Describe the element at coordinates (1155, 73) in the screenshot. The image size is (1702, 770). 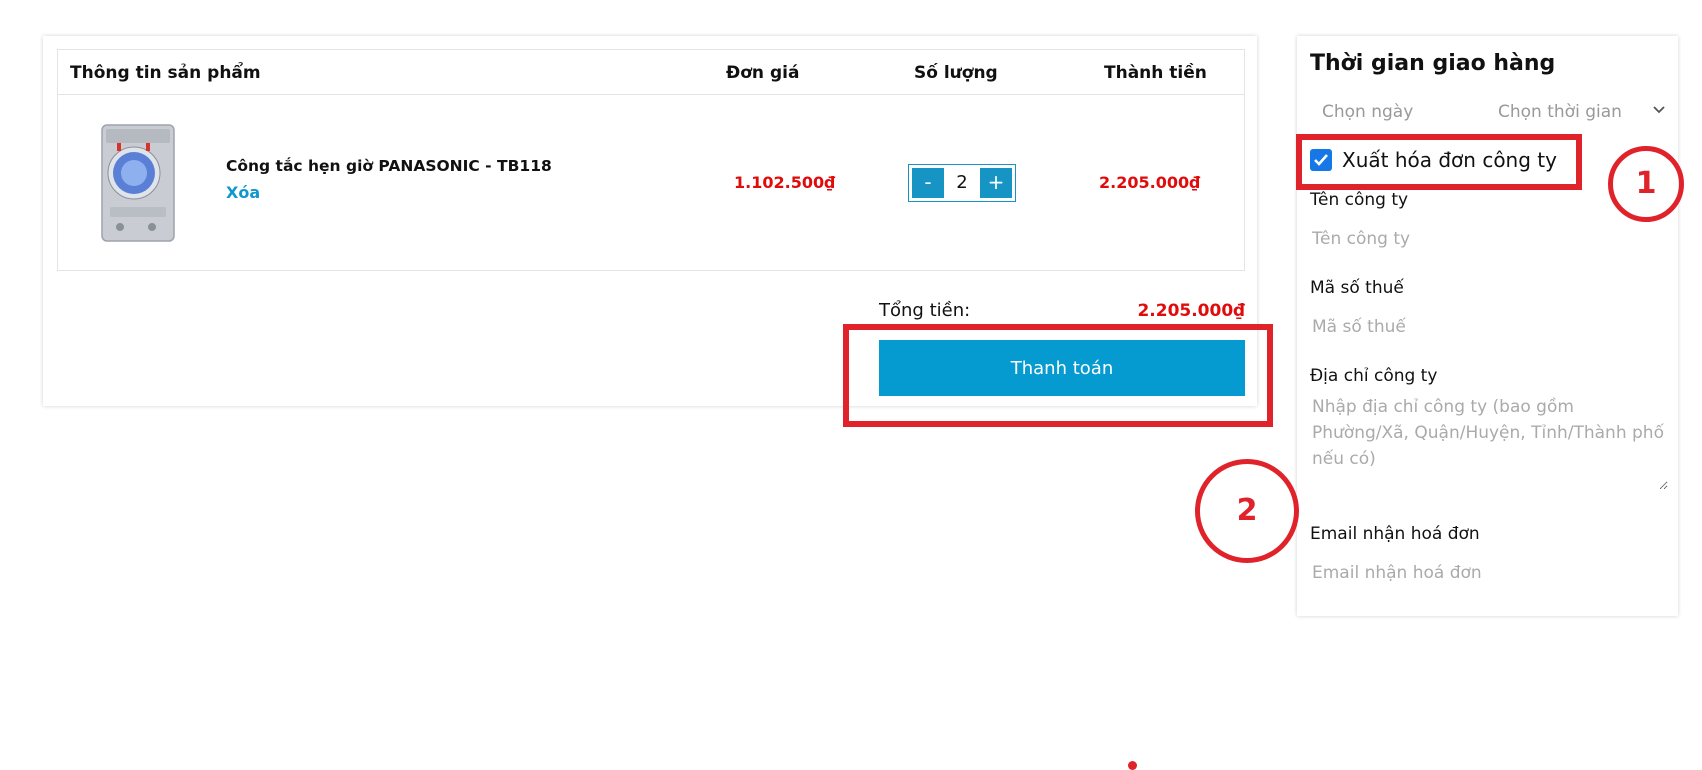
I see `header-line-total: Thành tiền` at that location.